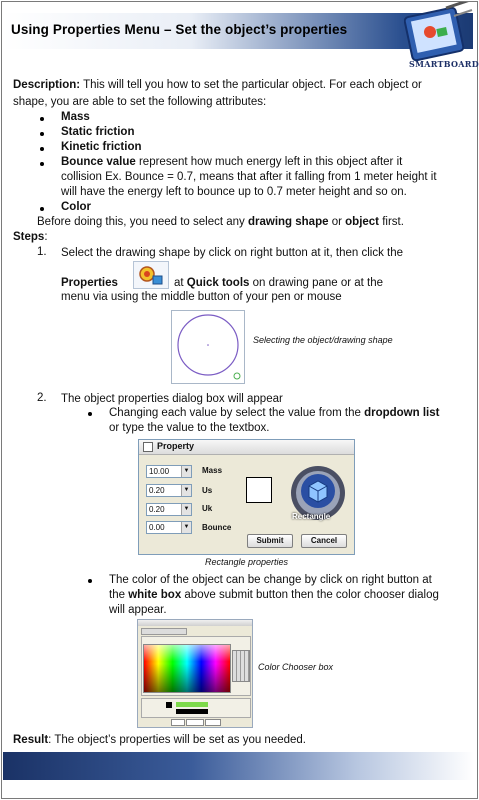 The image size is (479, 800). Describe the element at coordinates (213, 722) in the screenshot. I see `reset-button` at that location.